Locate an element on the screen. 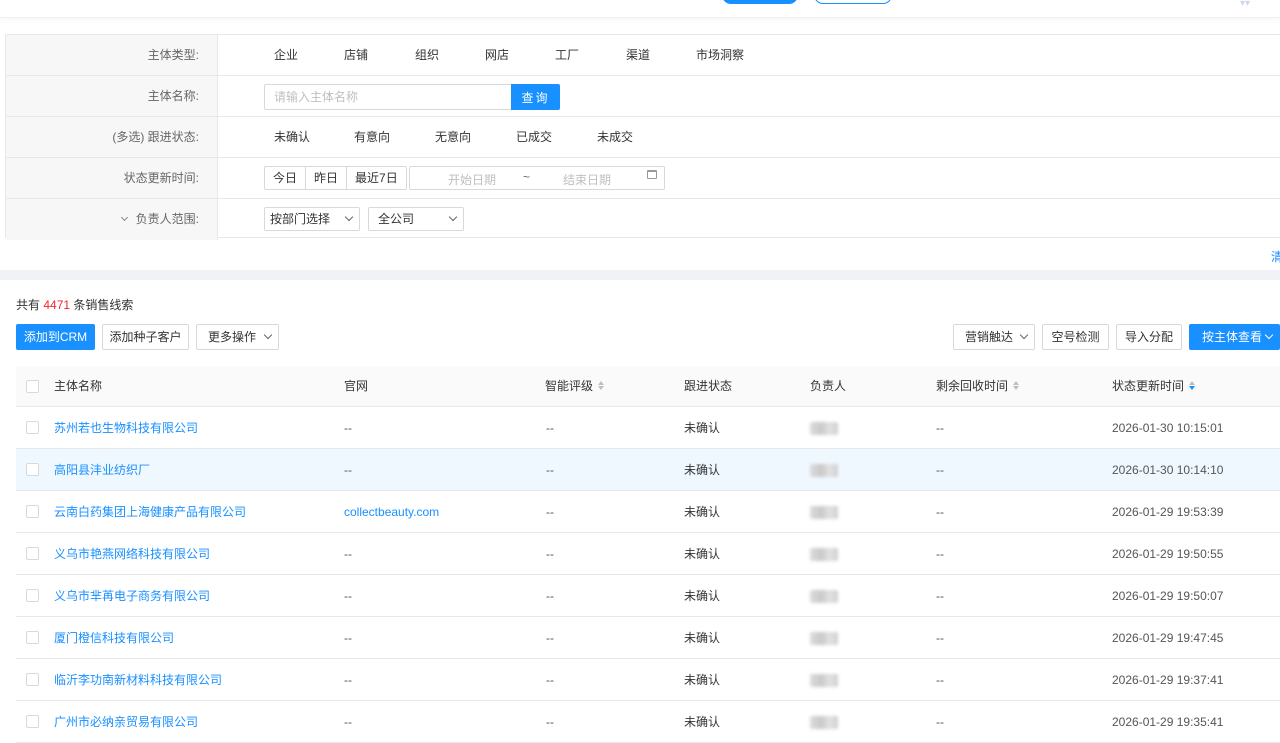 The width and height of the screenshot is (1280, 743). column-header-remaining: 剩余回收时间 is located at coordinates (978, 386).